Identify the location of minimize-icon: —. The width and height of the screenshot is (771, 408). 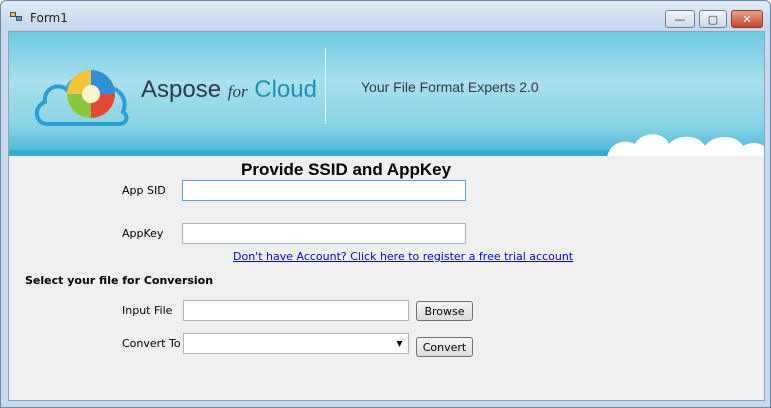
(680, 19).